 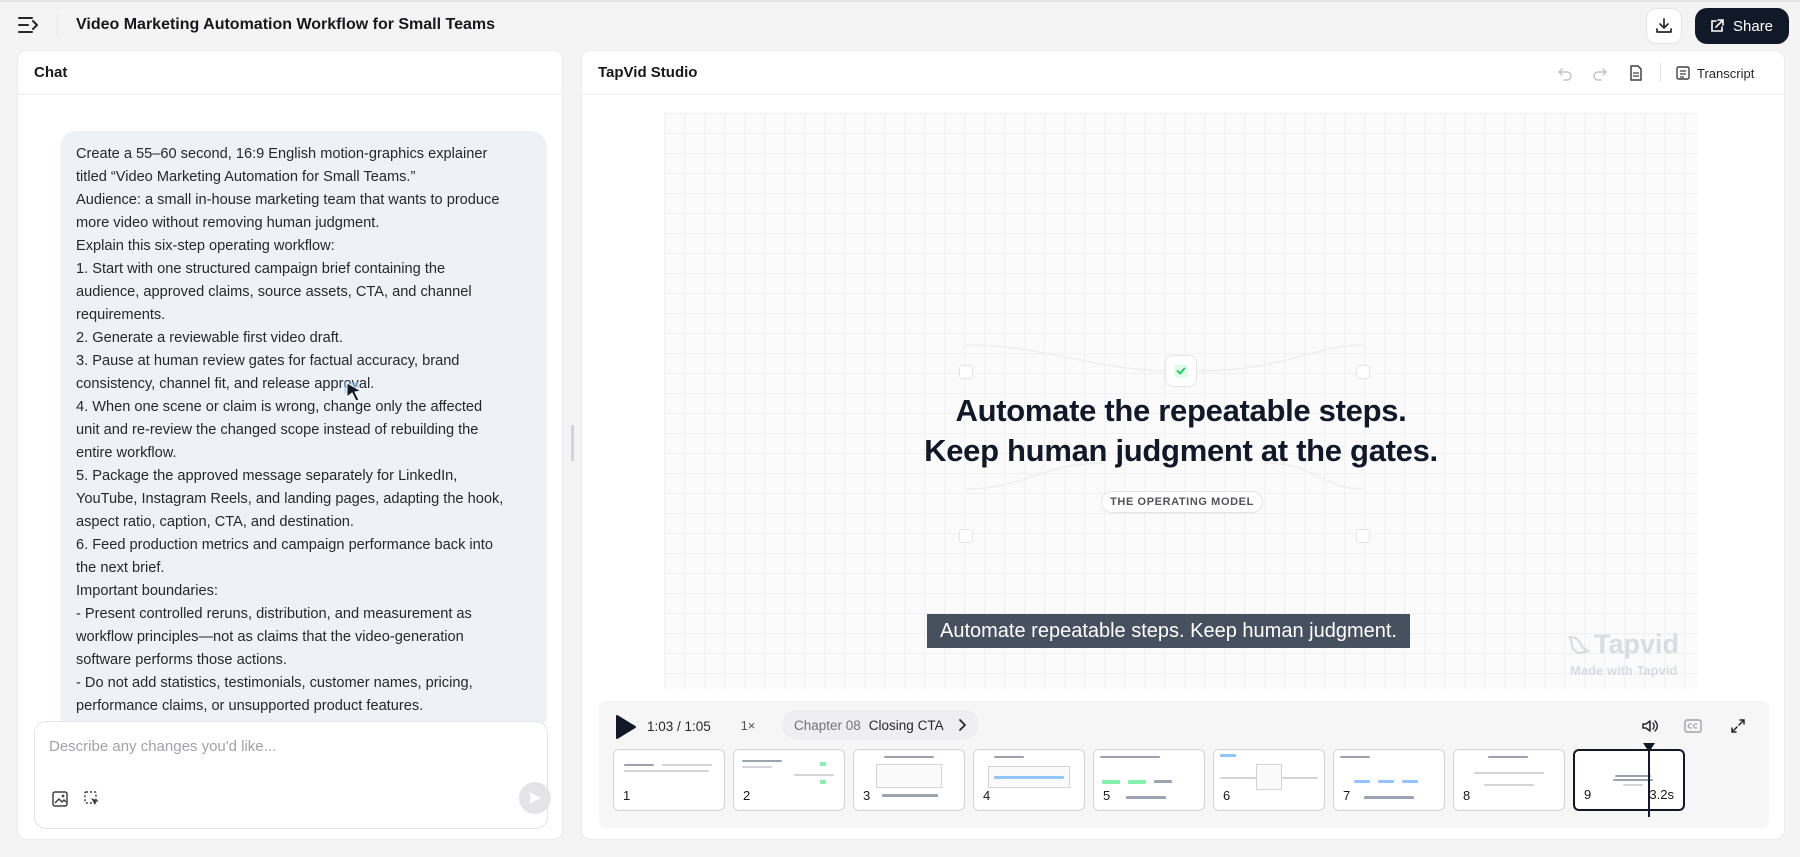 I want to click on panel-resize-handle, so click(x=572, y=443).